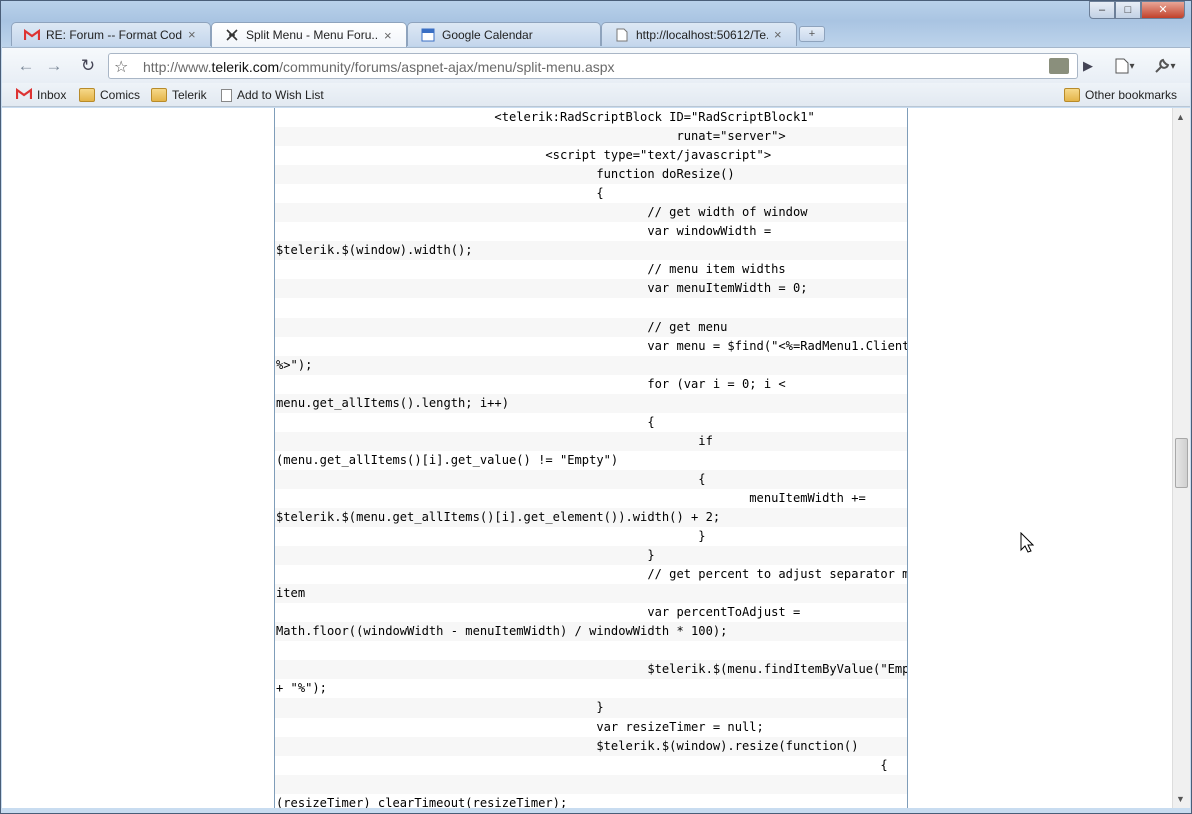 Image resolution: width=1192 pixels, height=814 pixels. What do you see at coordinates (1180, 117) in the screenshot?
I see `scroll-up-icon: ▲` at bounding box center [1180, 117].